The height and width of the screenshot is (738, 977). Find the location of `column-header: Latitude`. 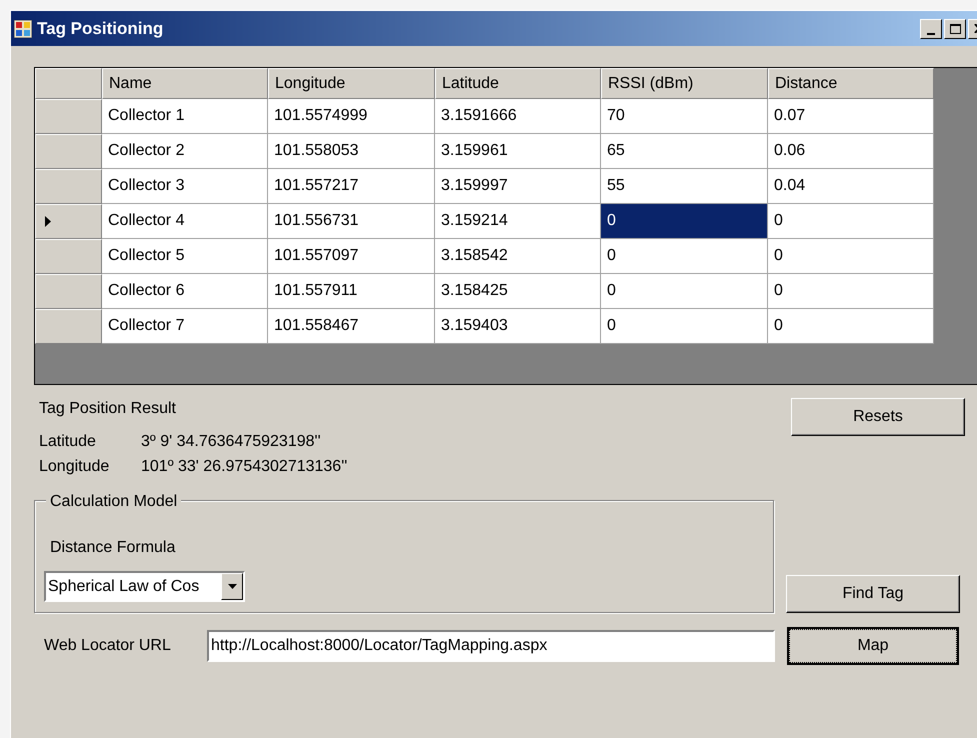

column-header: Latitude is located at coordinates (518, 83).